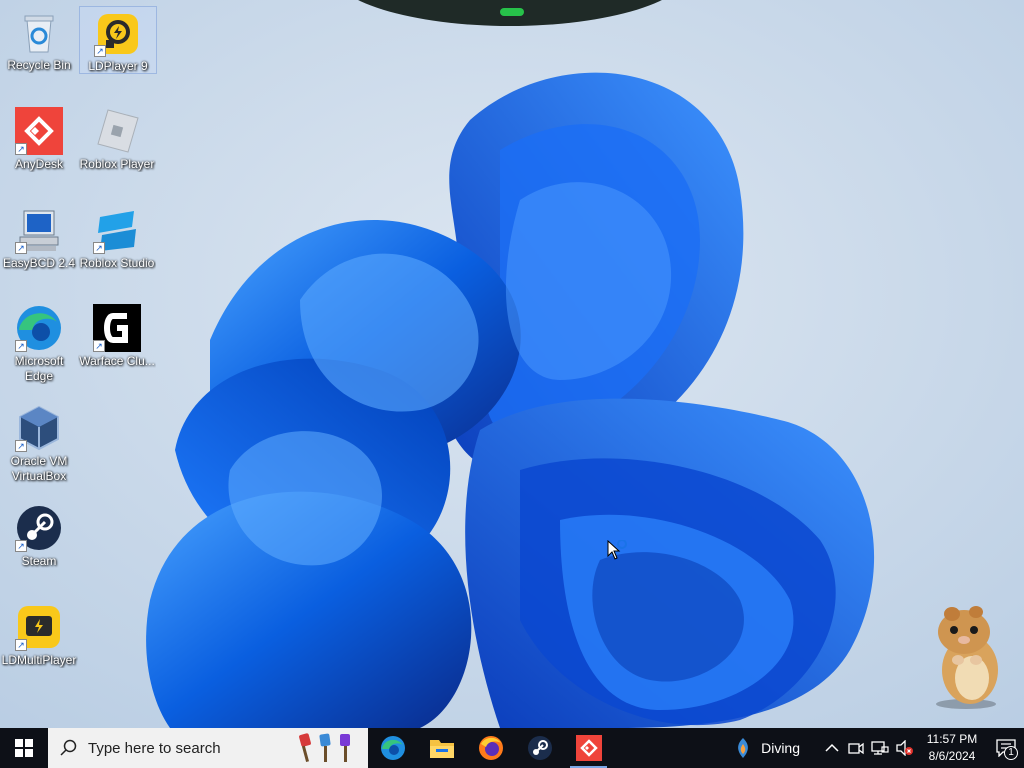 The image size is (1024, 768). I want to click on taskbar-clock: 11:57 PM 8/6/2024, so click(952, 748).